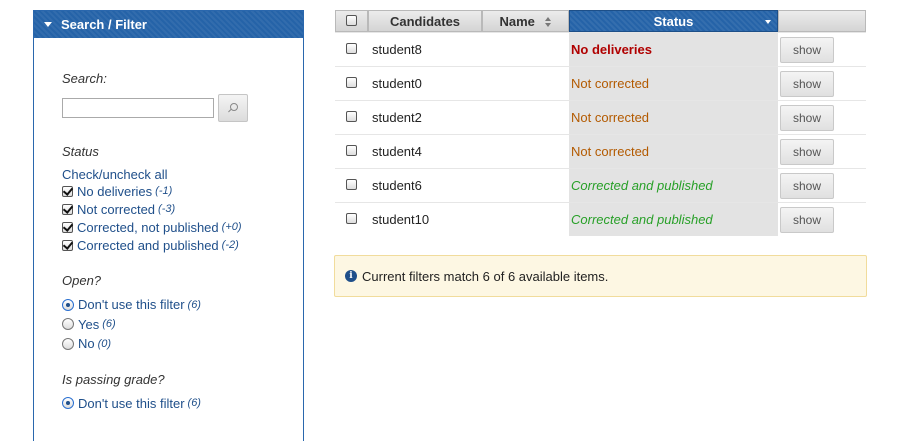 This screenshot has height=441, width=900. What do you see at coordinates (82, 280) in the screenshot?
I see `open-filter-label: Open?` at bounding box center [82, 280].